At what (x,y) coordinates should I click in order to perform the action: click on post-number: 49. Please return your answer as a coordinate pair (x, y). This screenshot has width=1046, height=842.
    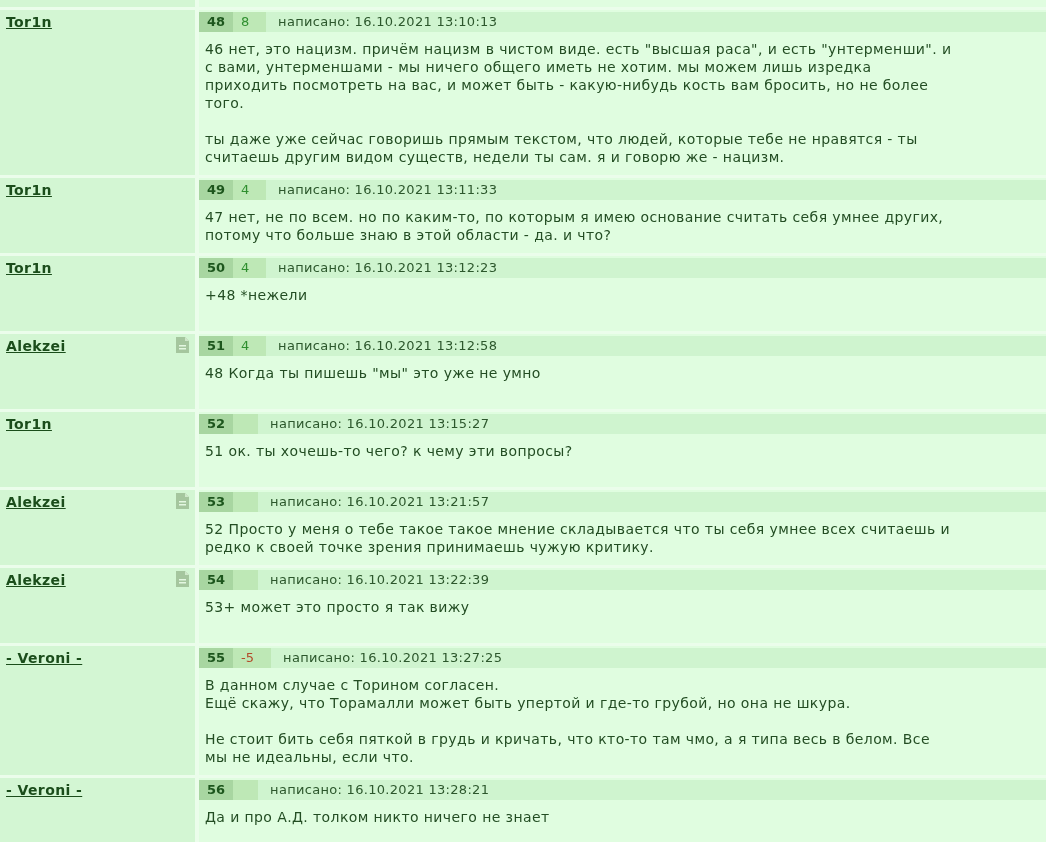
    Looking at the image, I should click on (216, 190).